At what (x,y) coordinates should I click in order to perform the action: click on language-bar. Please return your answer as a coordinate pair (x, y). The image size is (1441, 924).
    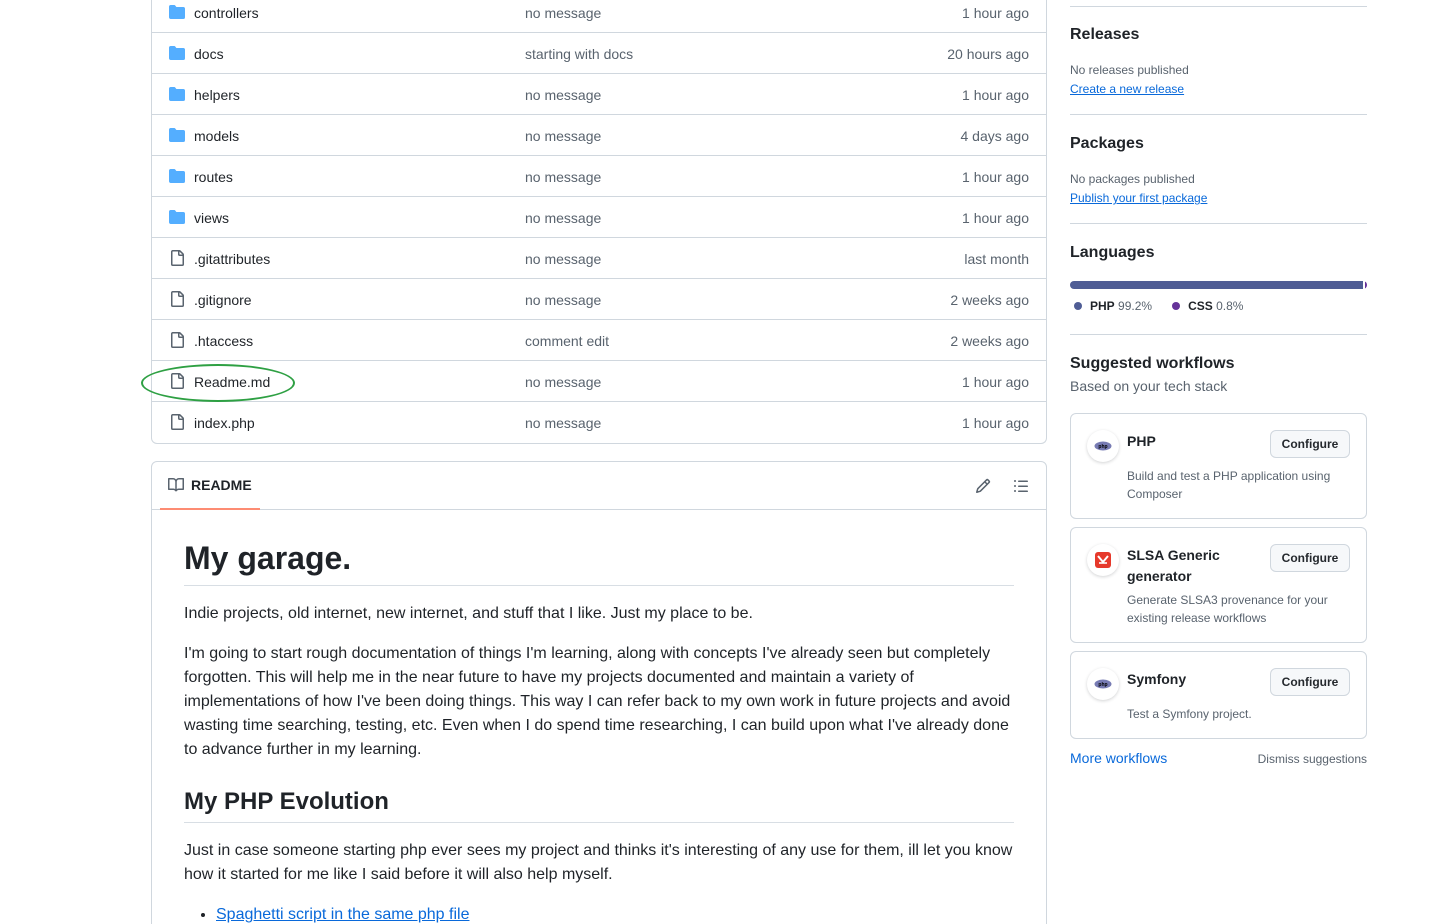
    Looking at the image, I should click on (1218, 285).